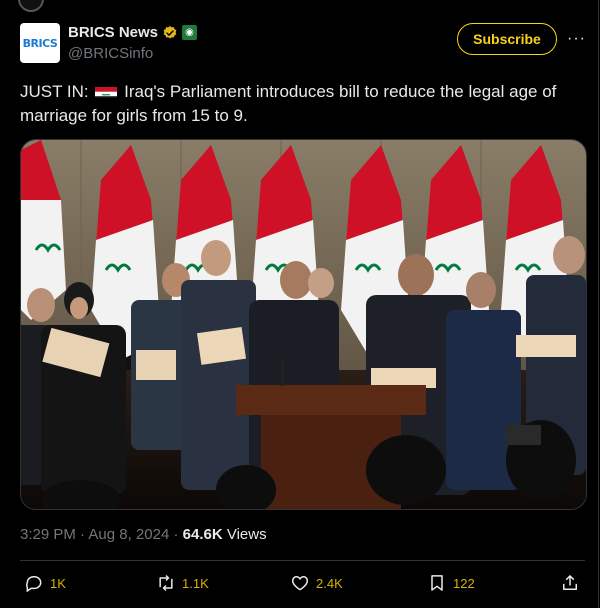 Image resolution: width=600 pixels, height=608 pixels. Describe the element at coordinates (195, 583) in the screenshot. I see `repost-count: 1.1K` at that location.